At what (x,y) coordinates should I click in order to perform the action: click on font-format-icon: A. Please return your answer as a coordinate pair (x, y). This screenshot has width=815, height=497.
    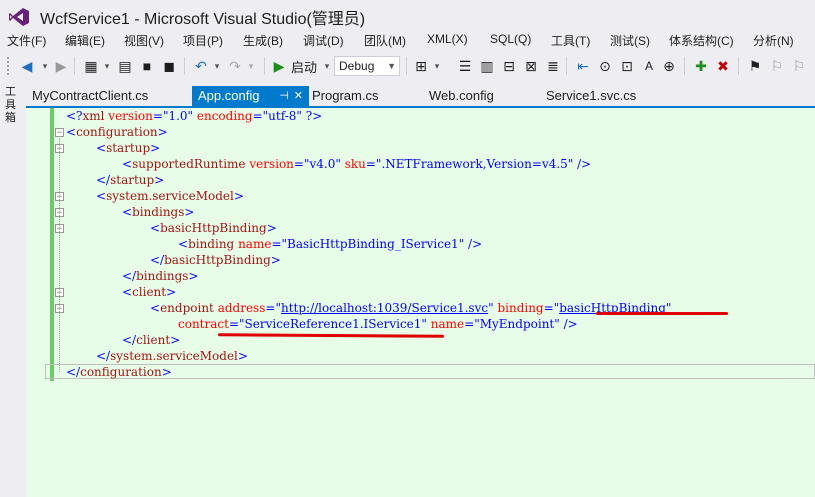
    Looking at the image, I should click on (649, 66).